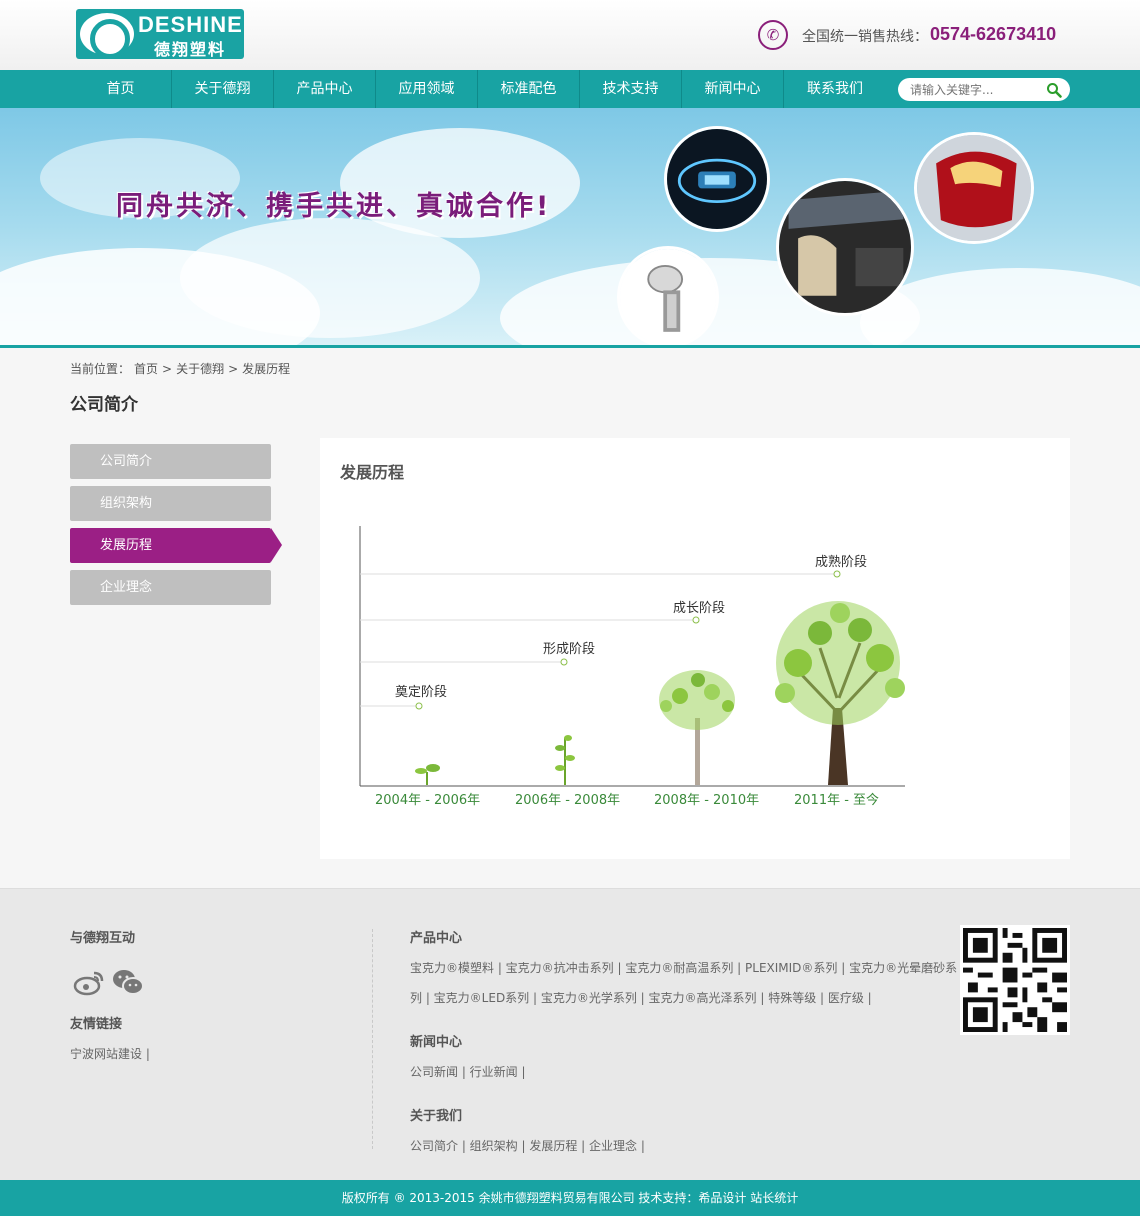 Image resolution: width=1140 pixels, height=1216 pixels. I want to click on logo: DESHINE 德翔塑料, so click(160, 34).